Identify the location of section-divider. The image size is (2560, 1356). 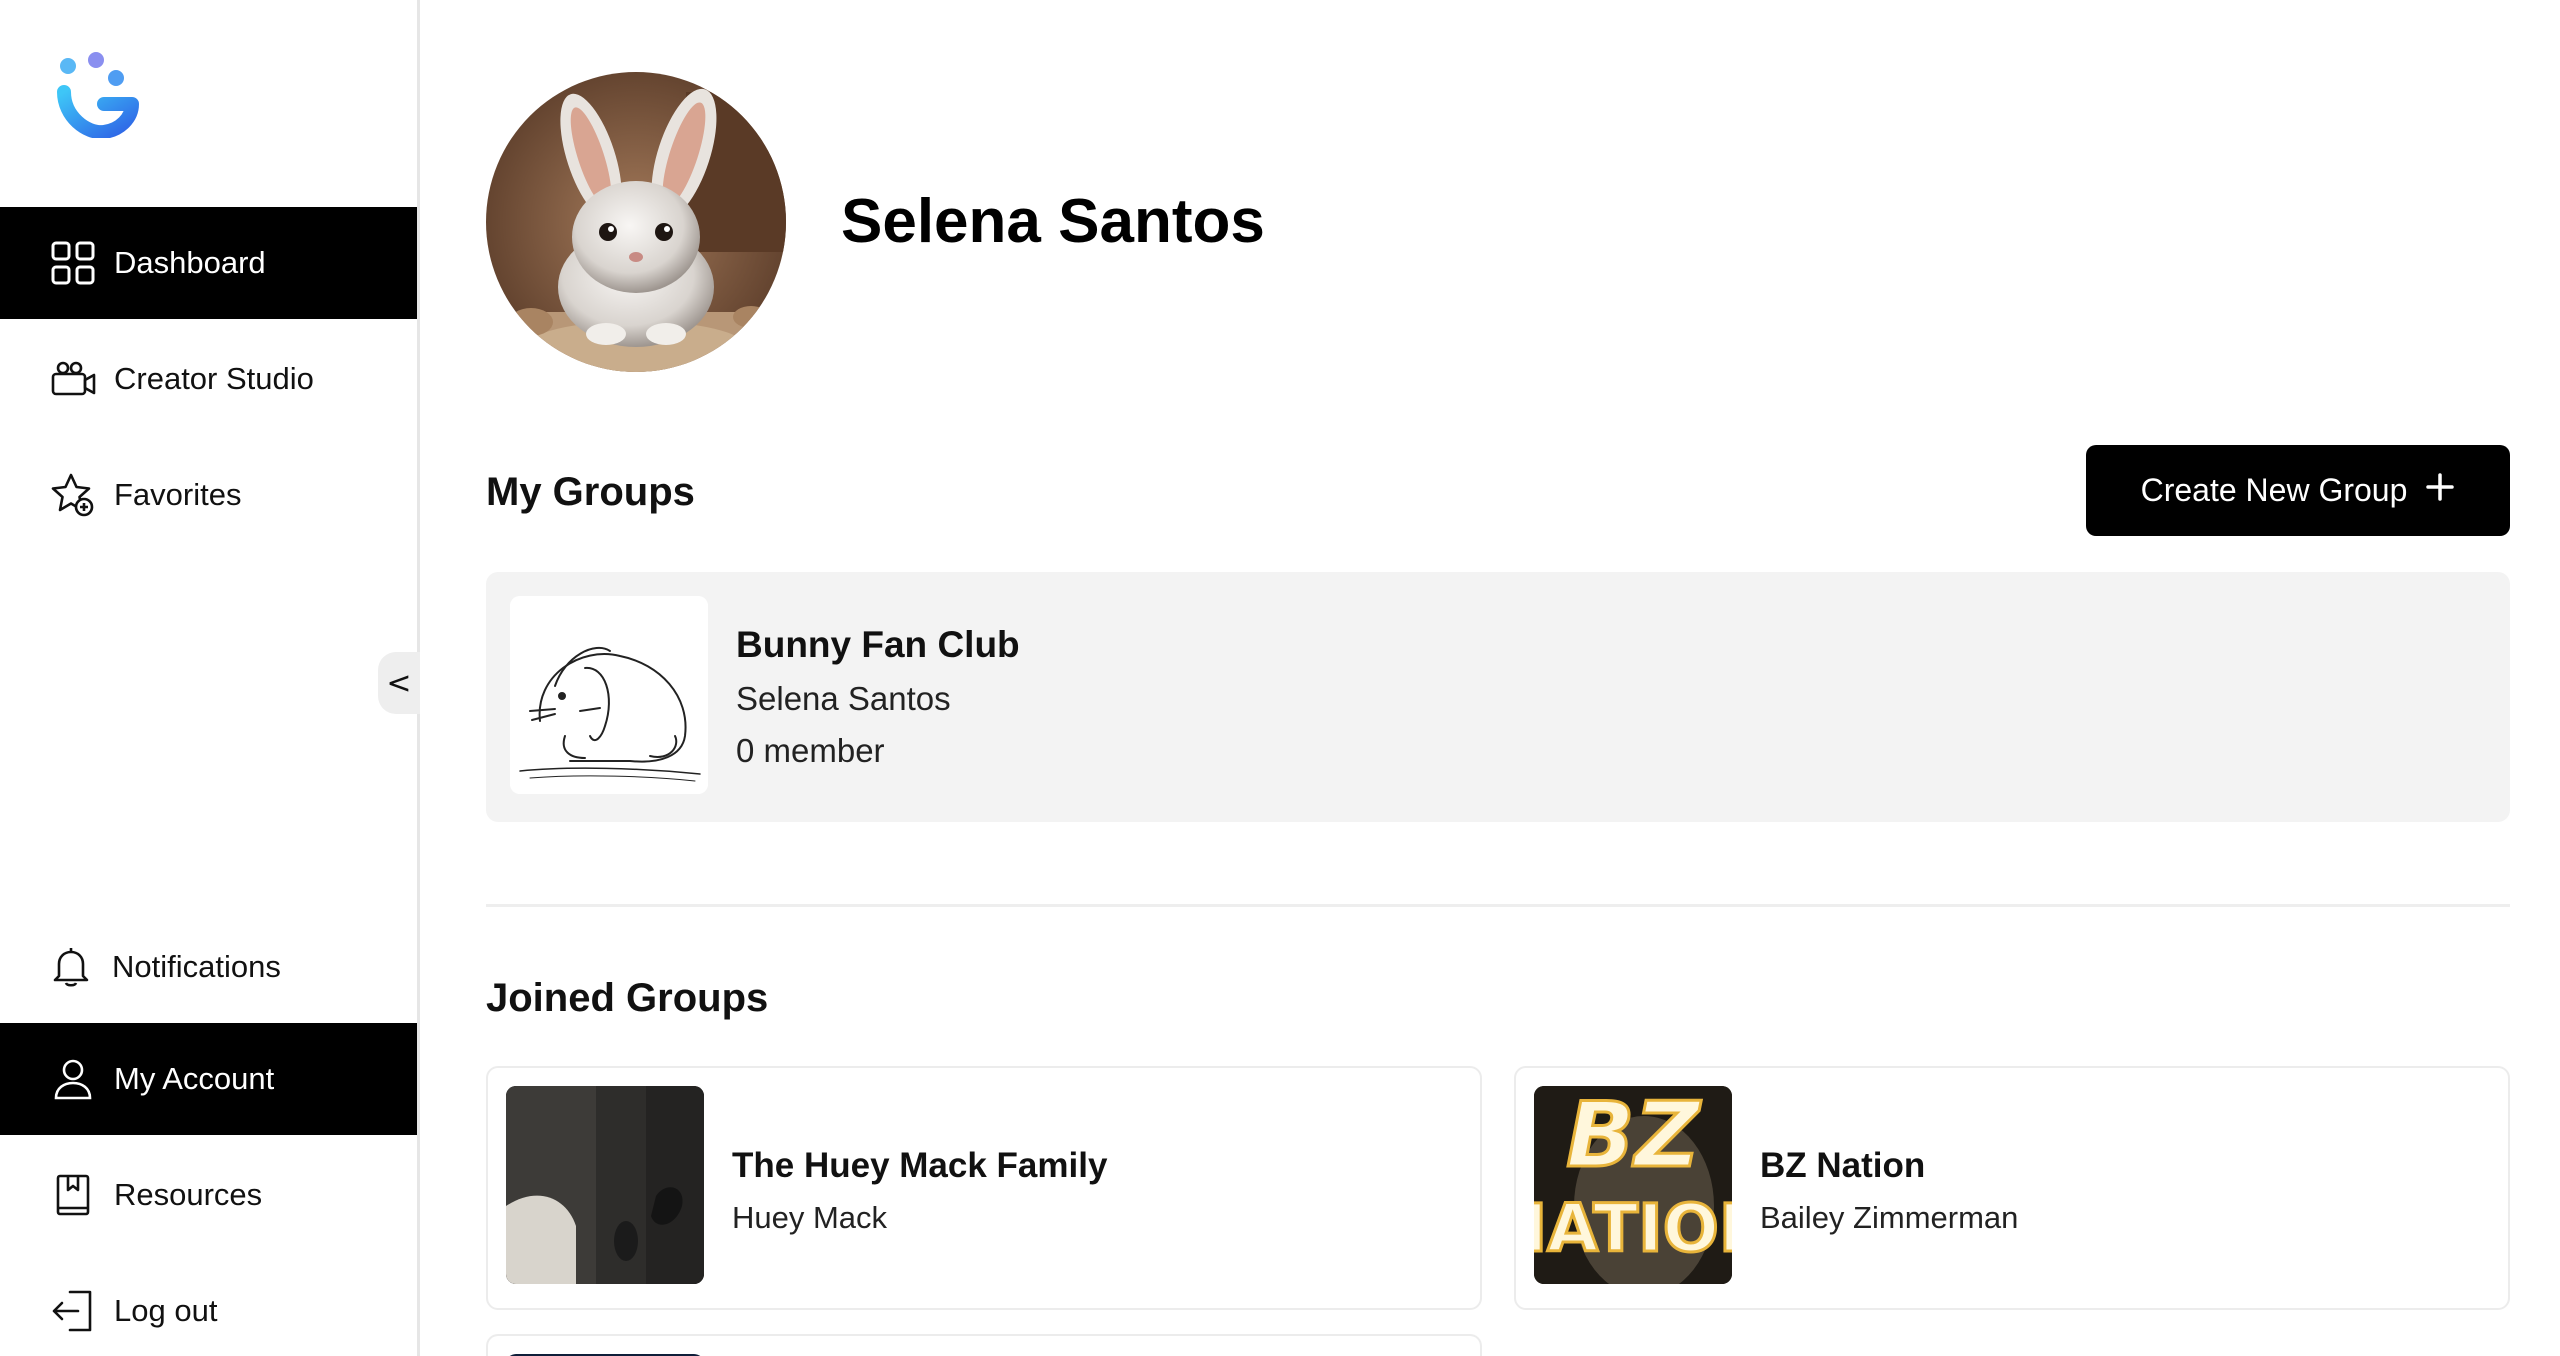
(1498, 905).